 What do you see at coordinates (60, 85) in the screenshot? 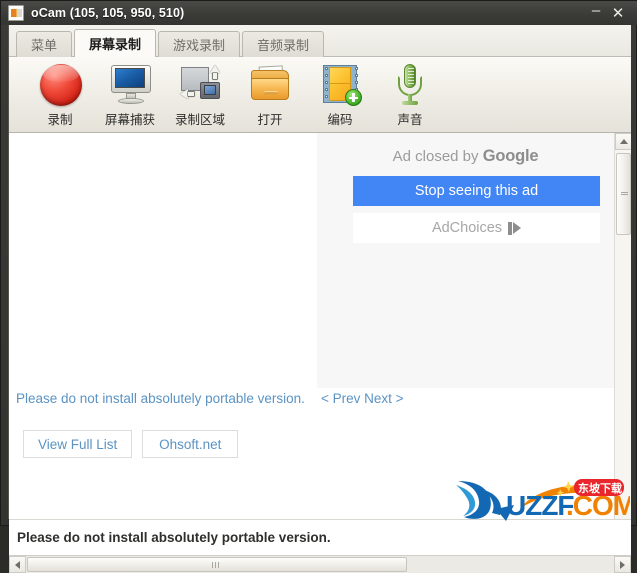
I see `record-circle-icon` at bounding box center [60, 85].